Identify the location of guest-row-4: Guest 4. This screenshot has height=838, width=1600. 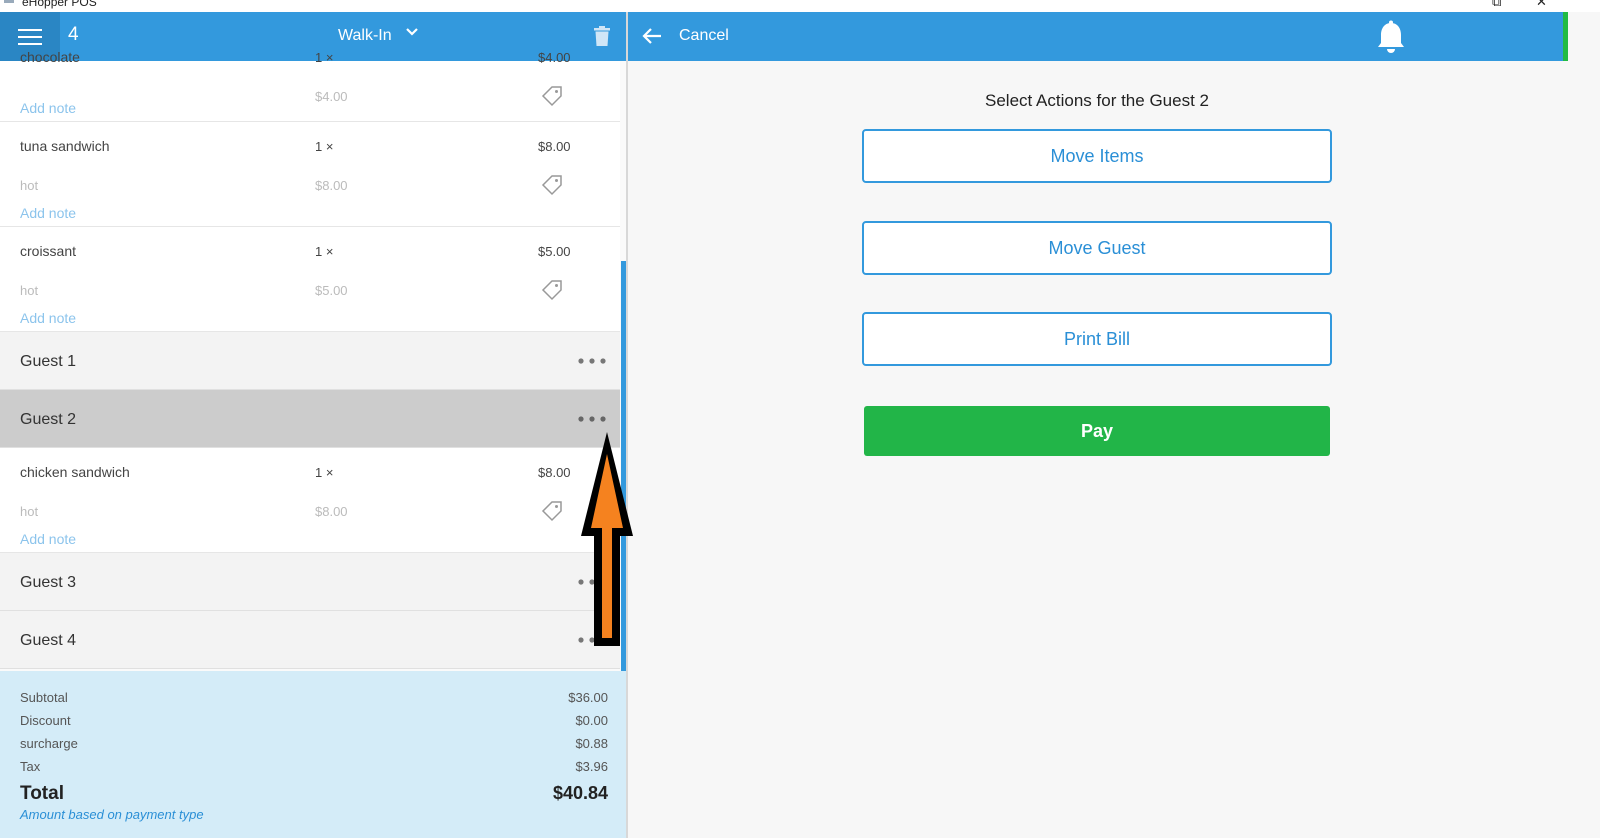
(310, 640).